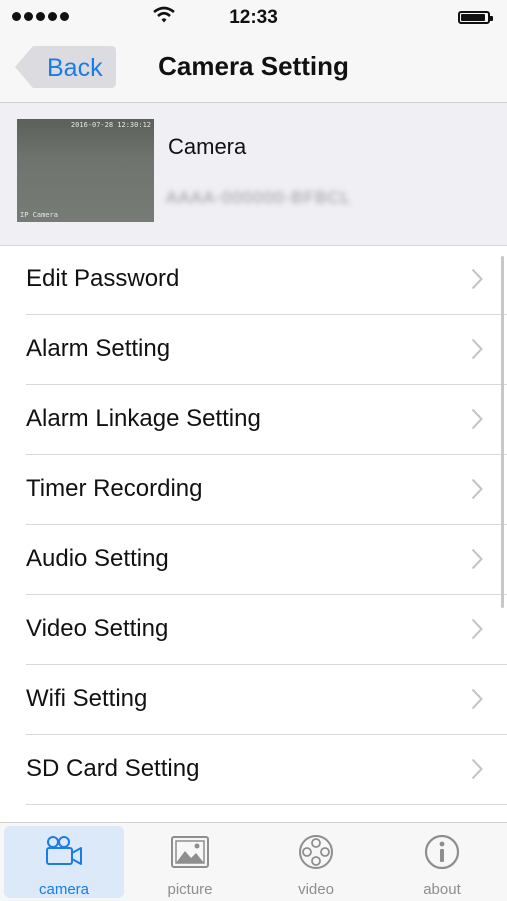 The image size is (507, 901). What do you see at coordinates (259, 197) in the screenshot?
I see `camera-id: AAAA-000000-BFBCL` at bounding box center [259, 197].